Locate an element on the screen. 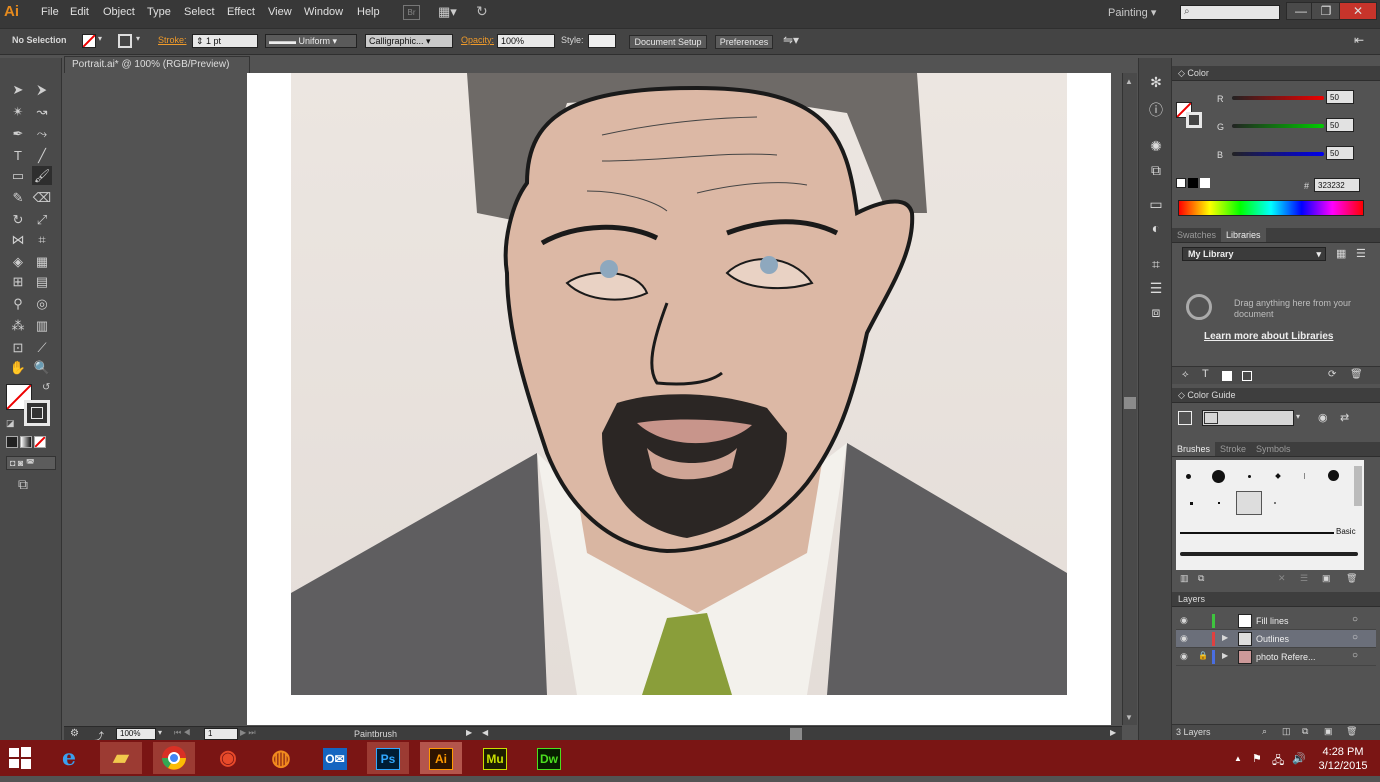 This screenshot has height=782, width=1380. add-stroke-color-icon is located at coordinates (1247, 376).